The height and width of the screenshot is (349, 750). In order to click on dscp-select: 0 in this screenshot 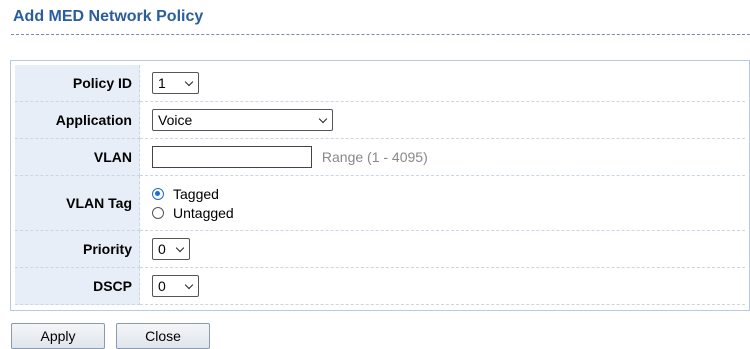, I will do `click(175, 286)`.